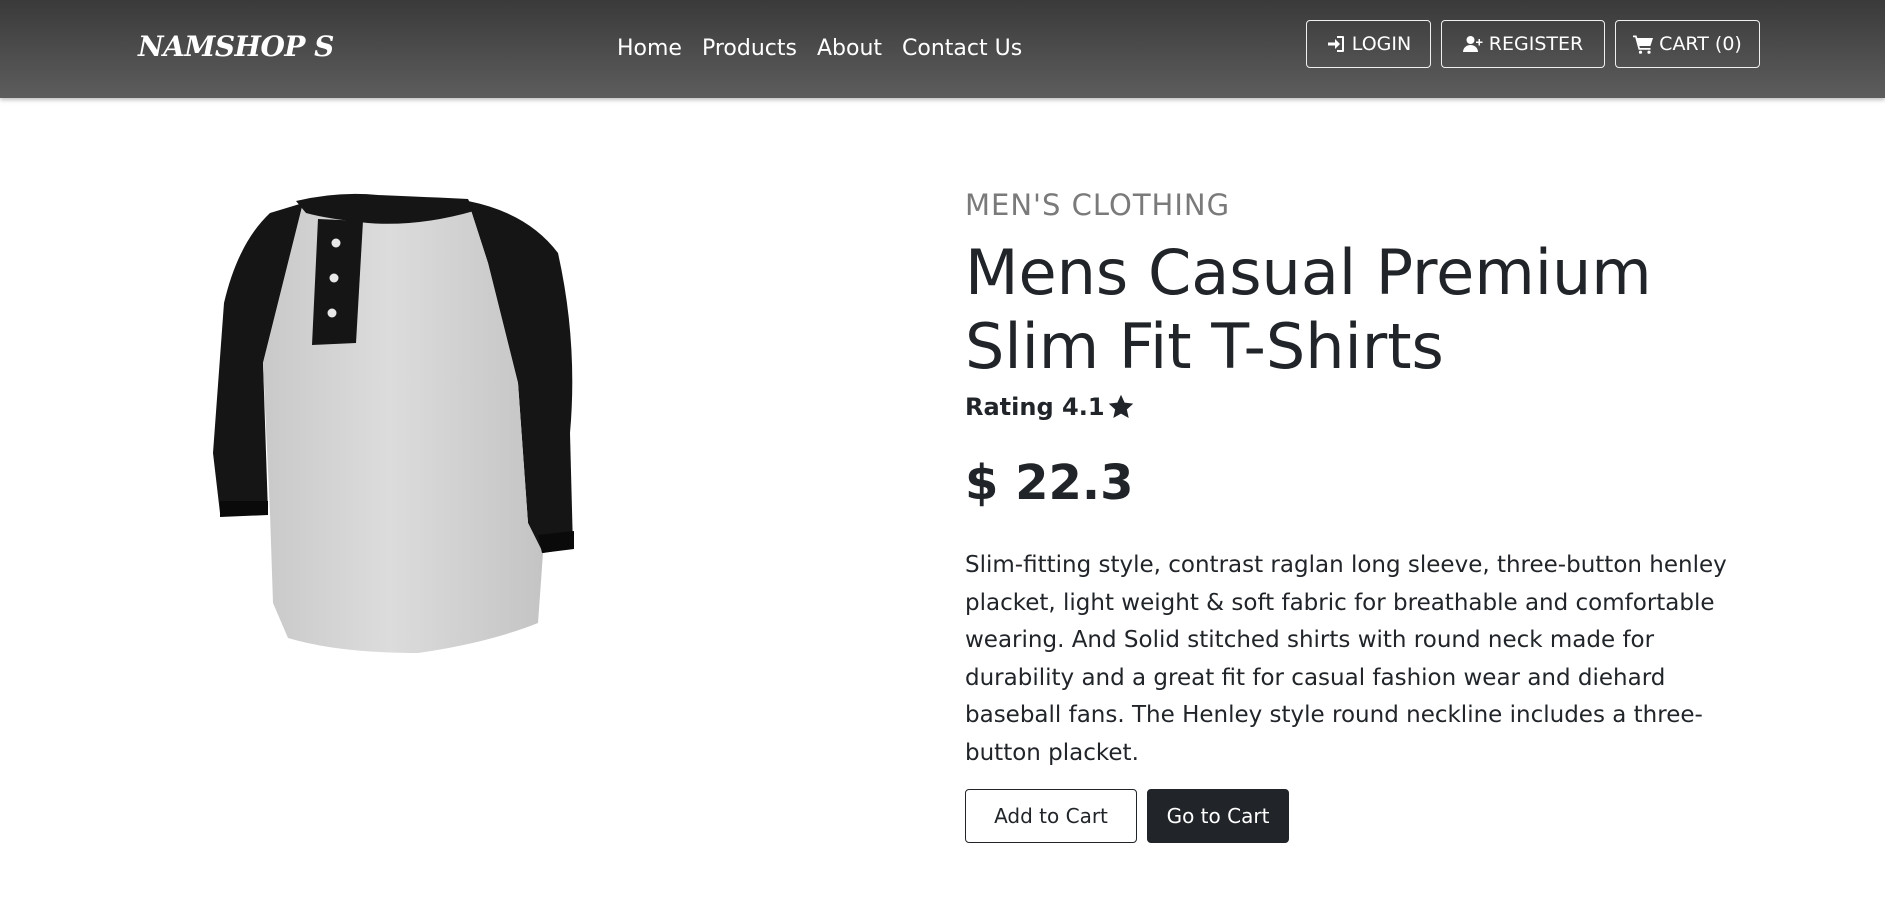 The image size is (1885, 901). What do you see at coordinates (236, 46) in the screenshot?
I see `brand-logo: NAMSHOP S` at bounding box center [236, 46].